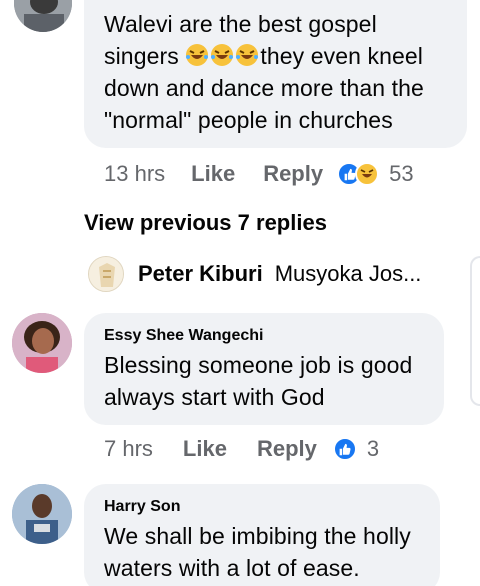  Describe the element at coordinates (258, 336) in the screenshot. I see `comment-author: Essy Shee Wangechi` at that location.